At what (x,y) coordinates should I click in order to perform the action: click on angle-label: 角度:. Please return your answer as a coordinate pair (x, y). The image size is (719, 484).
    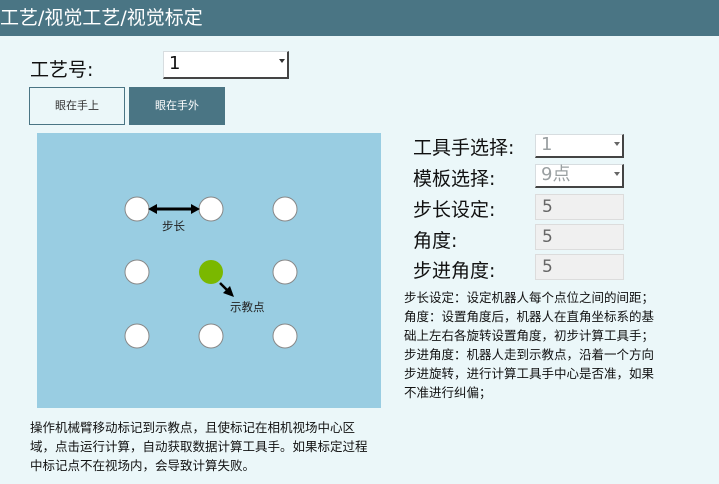
    Looking at the image, I should click on (435, 241).